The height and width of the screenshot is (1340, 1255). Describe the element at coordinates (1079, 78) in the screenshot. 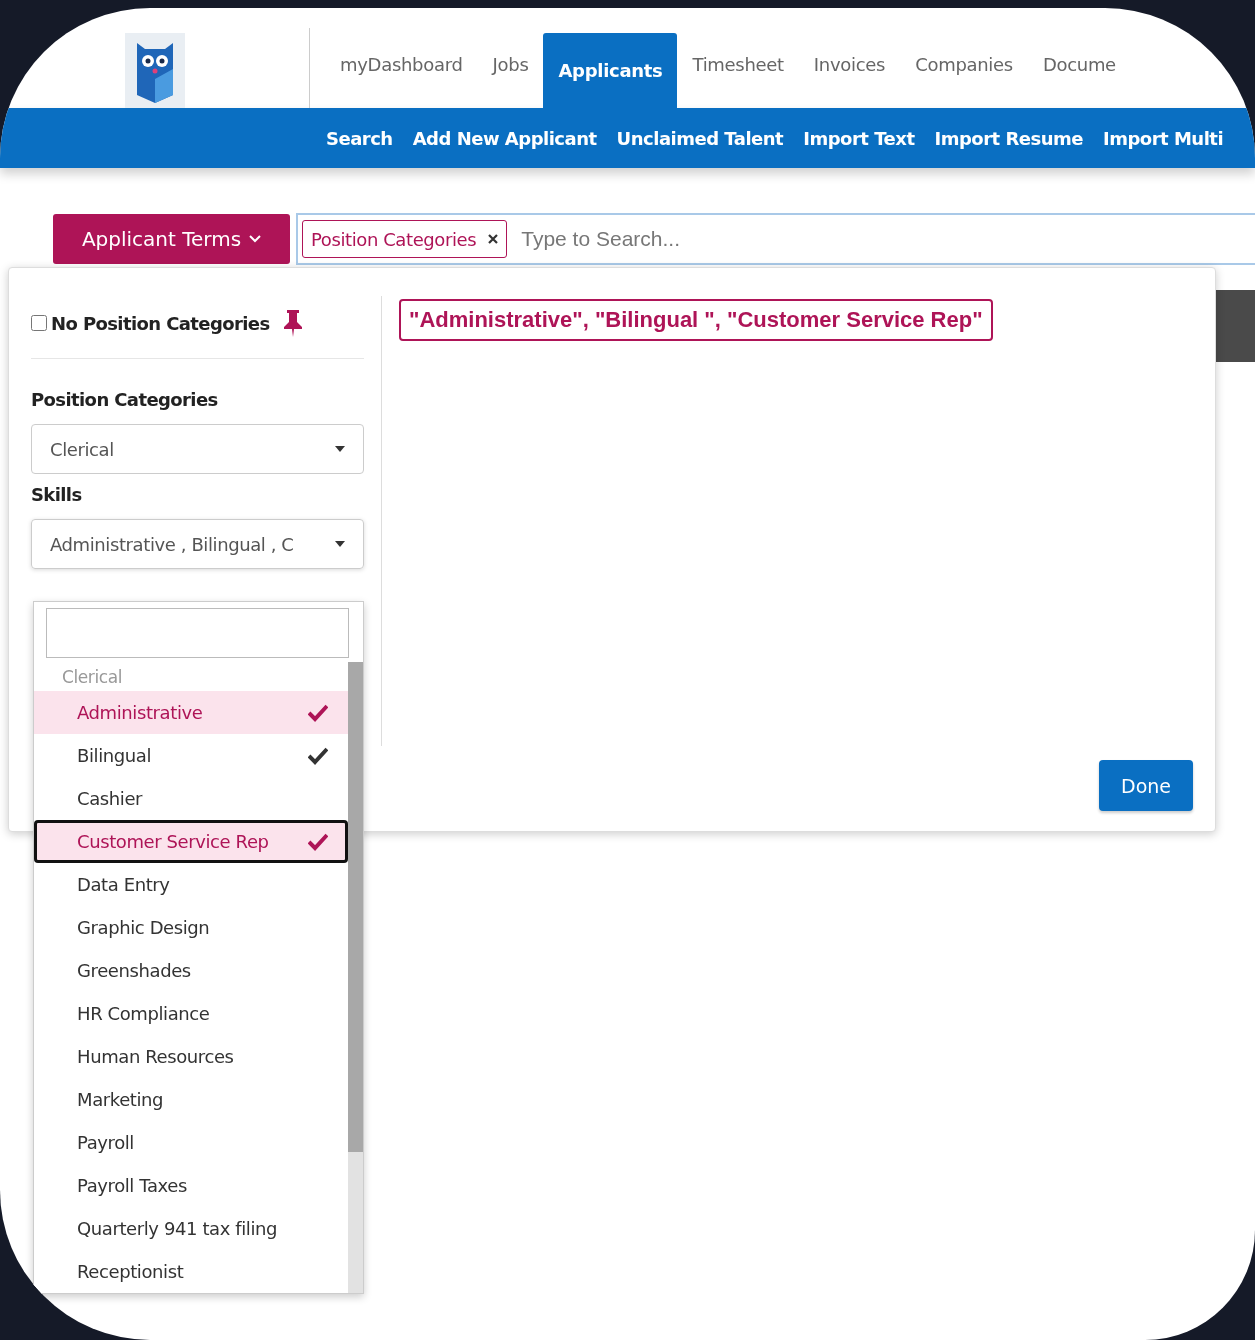

I see `nav-tab: Docume` at that location.